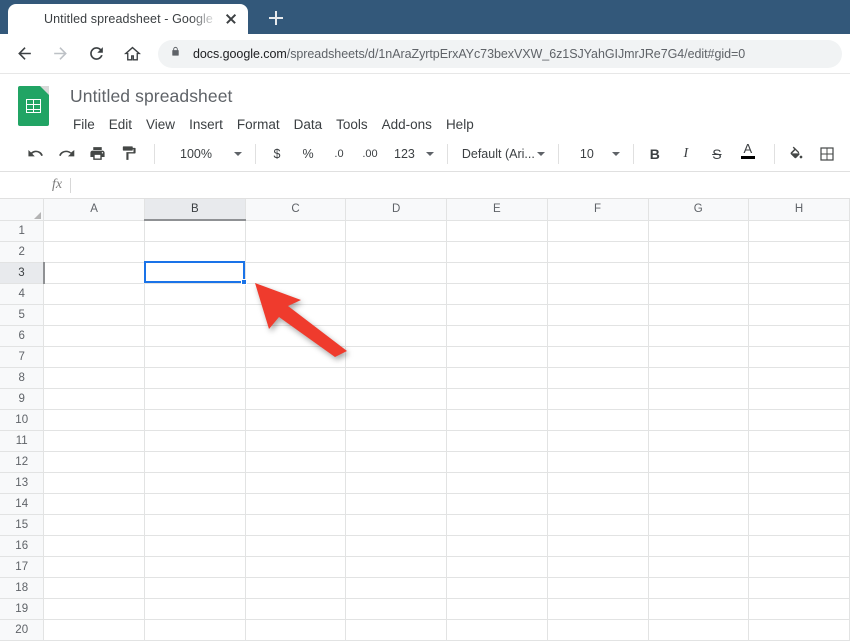 This screenshot has width=850, height=643. I want to click on cell-D20, so click(396, 630).